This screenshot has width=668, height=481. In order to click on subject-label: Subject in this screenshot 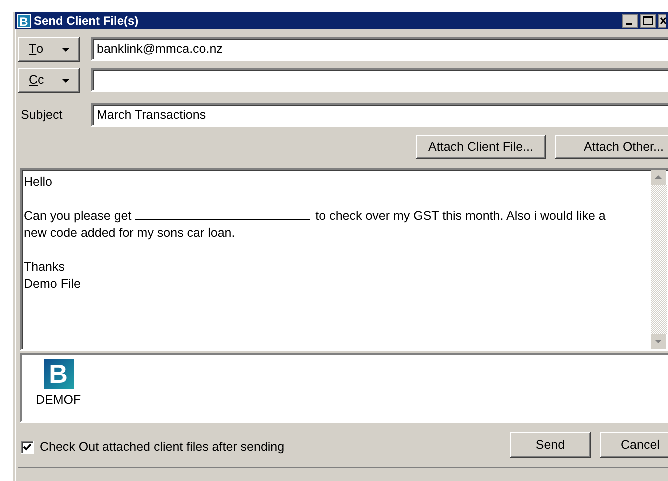, I will do `click(42, 115)`.